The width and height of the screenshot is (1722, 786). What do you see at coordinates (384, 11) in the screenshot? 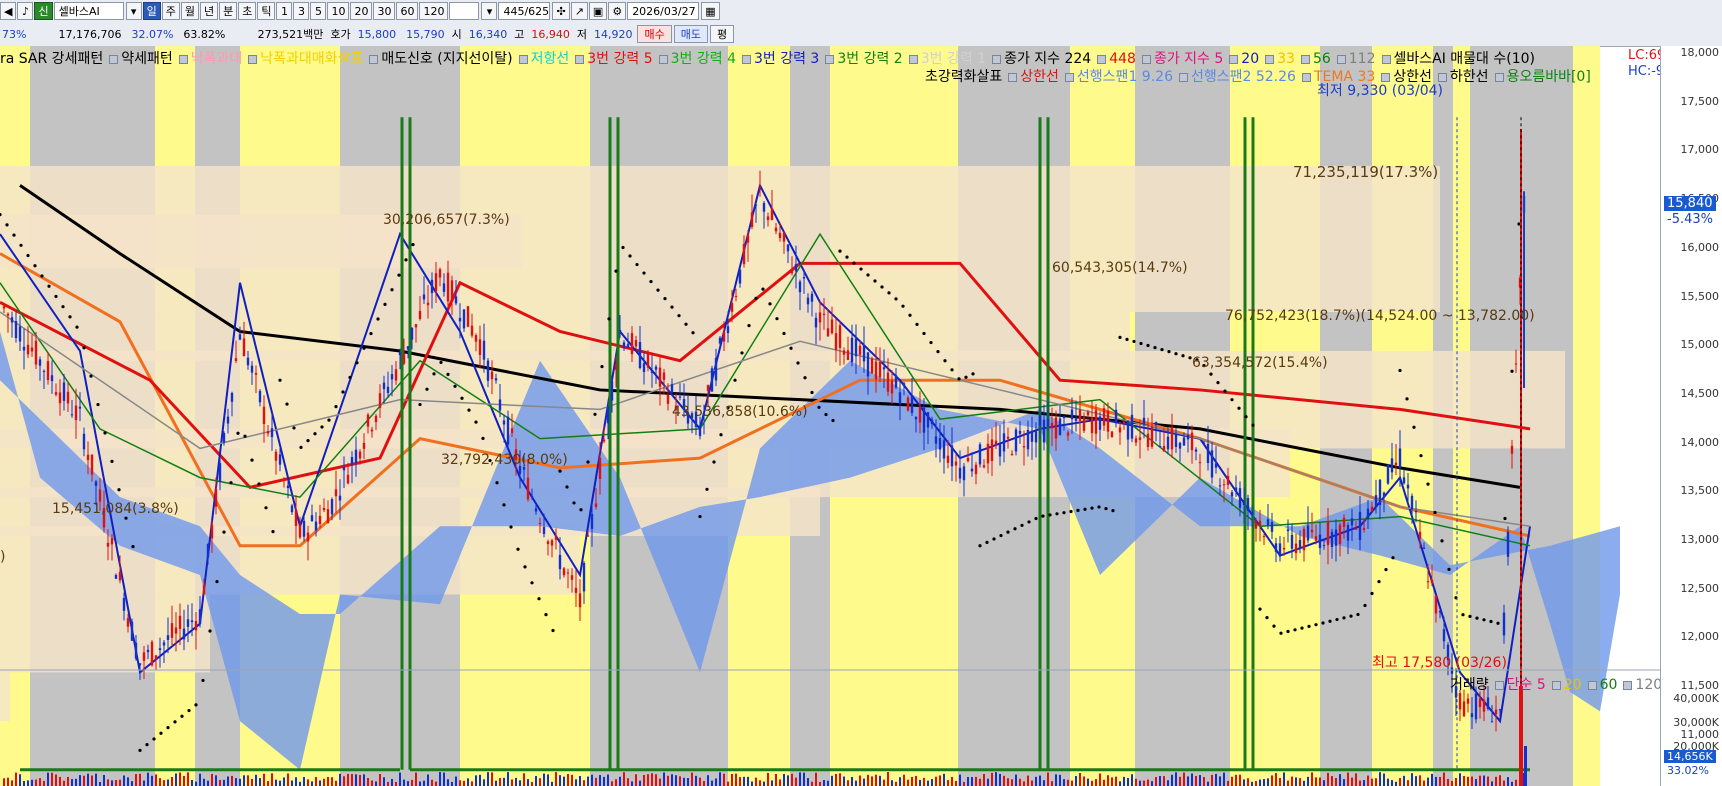
I see `interval-button-30: 30` at bounding box center [384, 11].